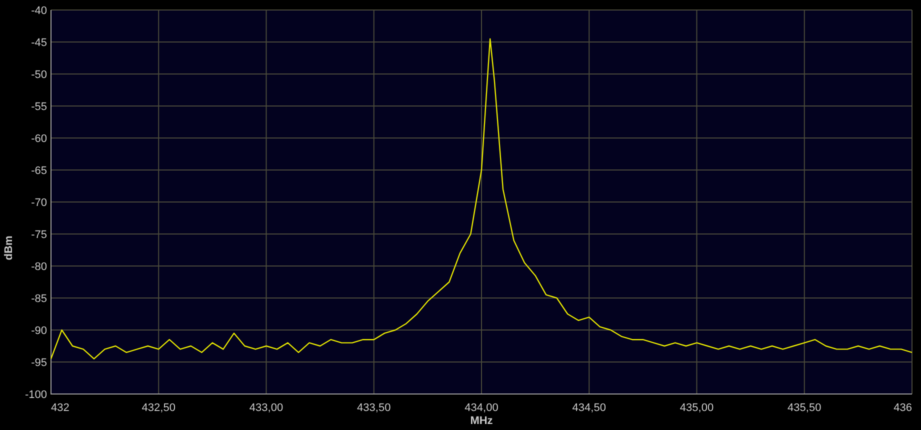 The image size is (921, 430). What do you see at coordinates (481, 408) in the screenshot?
I see `axis-tick-label: 434,00` at bounding box center [481, 408].